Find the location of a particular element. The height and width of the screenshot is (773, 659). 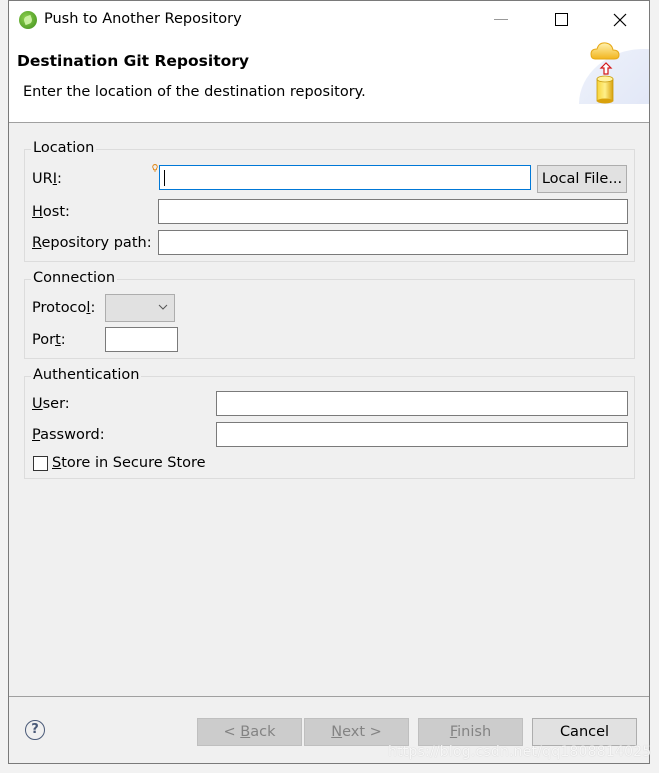

host-label: Host: is located at coordinates (51, 212).